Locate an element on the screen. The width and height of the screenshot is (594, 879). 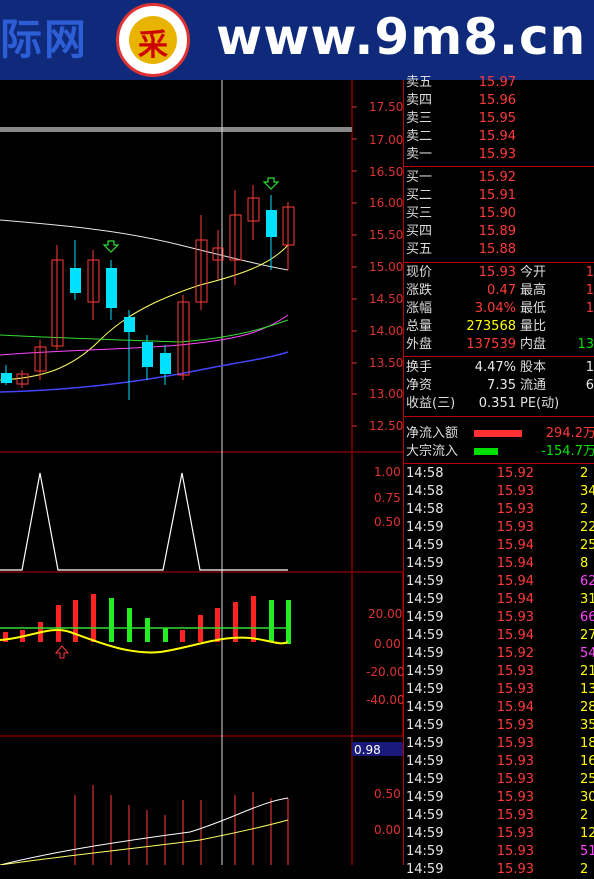
macd-tick: -40.00 is located at coordinates (384, 700).